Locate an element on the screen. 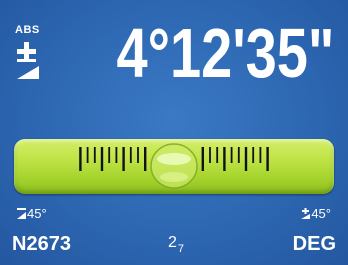 The image size is (348, 265). middle-readout: 27 is located at coordinates (176, 244).